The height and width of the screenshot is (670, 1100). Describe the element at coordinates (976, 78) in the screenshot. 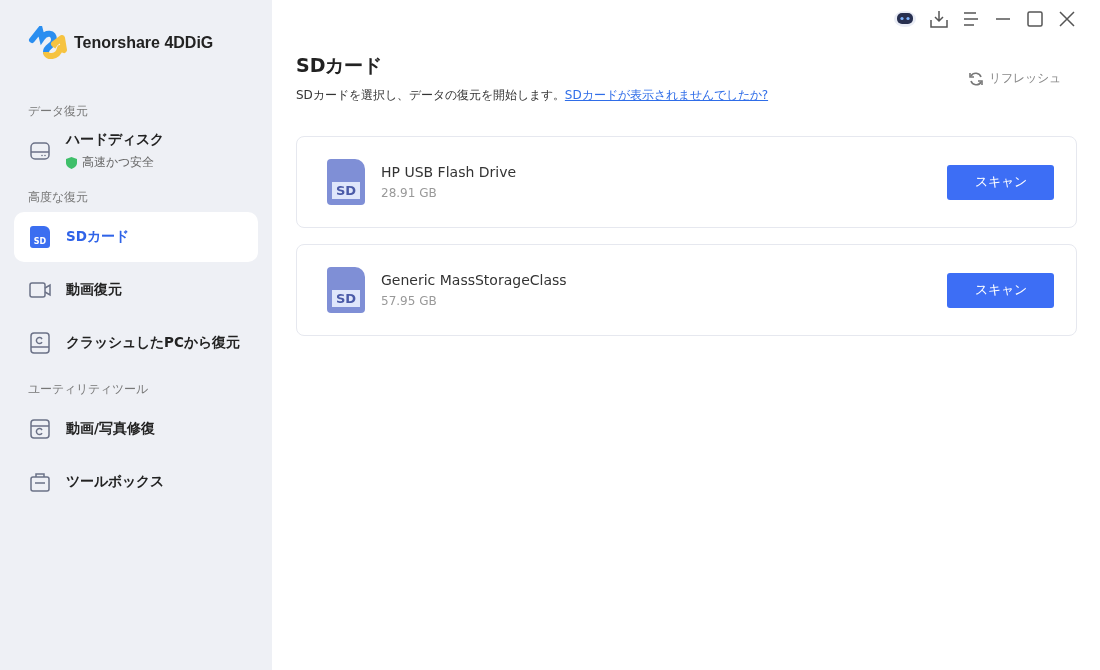

I see `refresh-icon` at that location.